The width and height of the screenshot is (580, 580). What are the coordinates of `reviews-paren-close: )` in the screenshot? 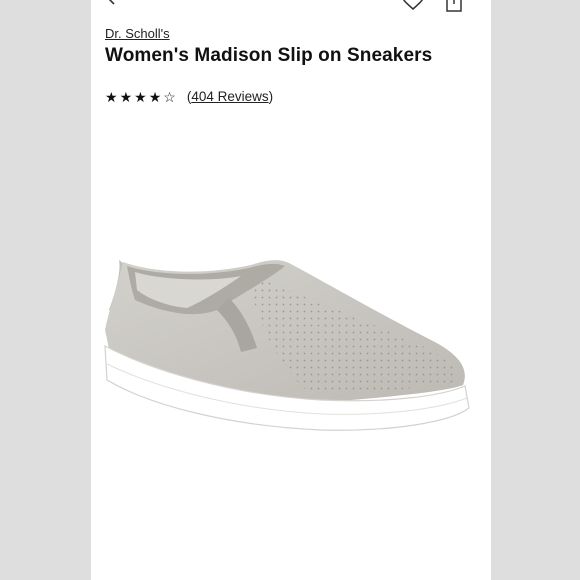 It's located at (271, 96).